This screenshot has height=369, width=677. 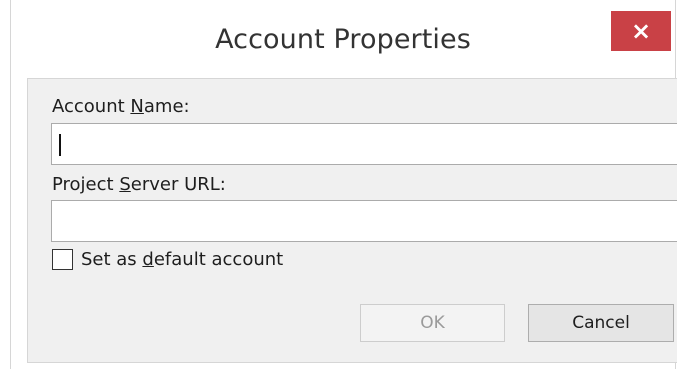 I want to click on server-url-input, so click(x=364, y=221).